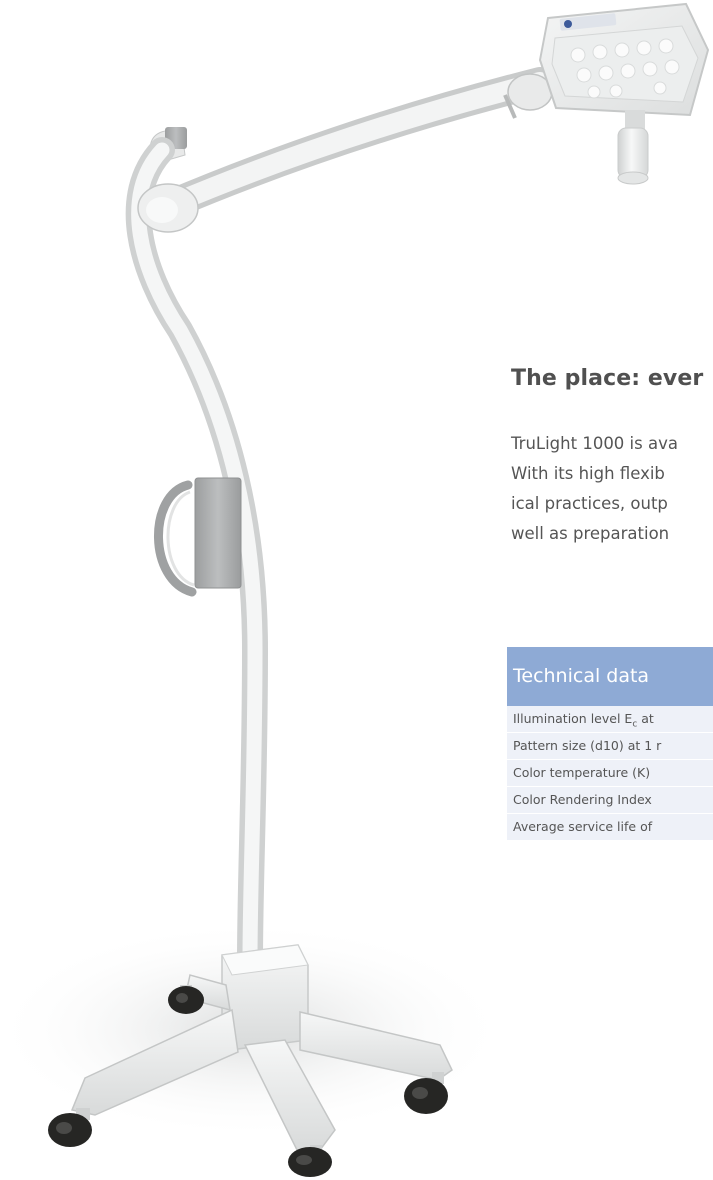 The height and width of the screenshot is (1180, 713). What do you see at coordinates (583, 826) in the screenshot?
I see `row-label: Average service life of` at bounding box center [583, 826].